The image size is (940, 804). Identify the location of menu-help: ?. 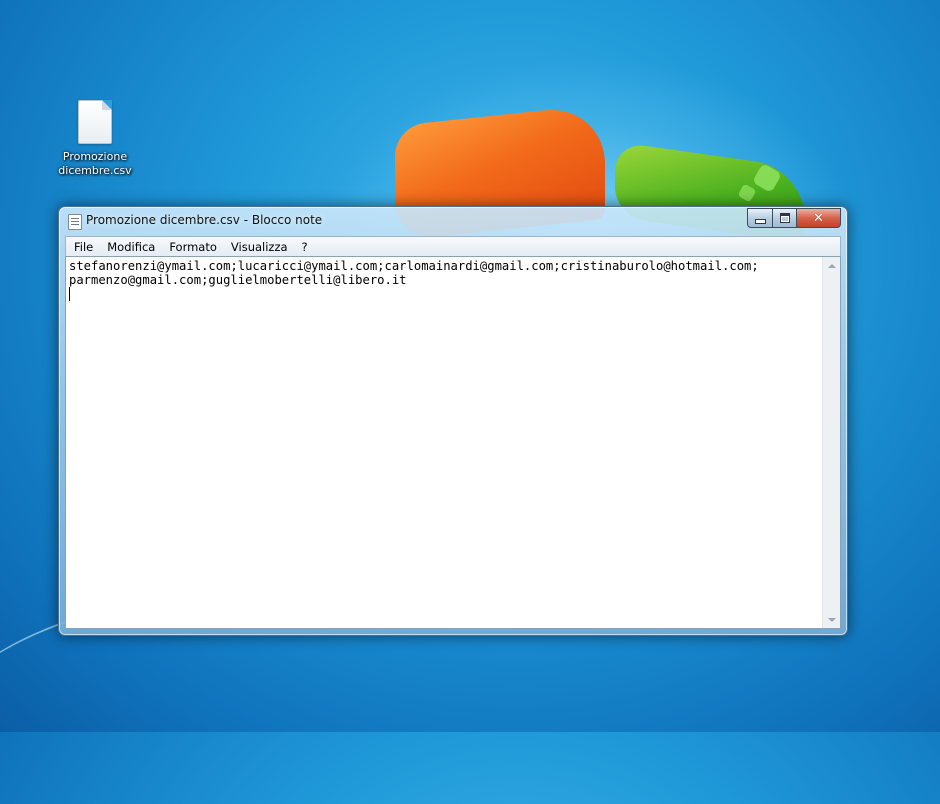
(305, 247).